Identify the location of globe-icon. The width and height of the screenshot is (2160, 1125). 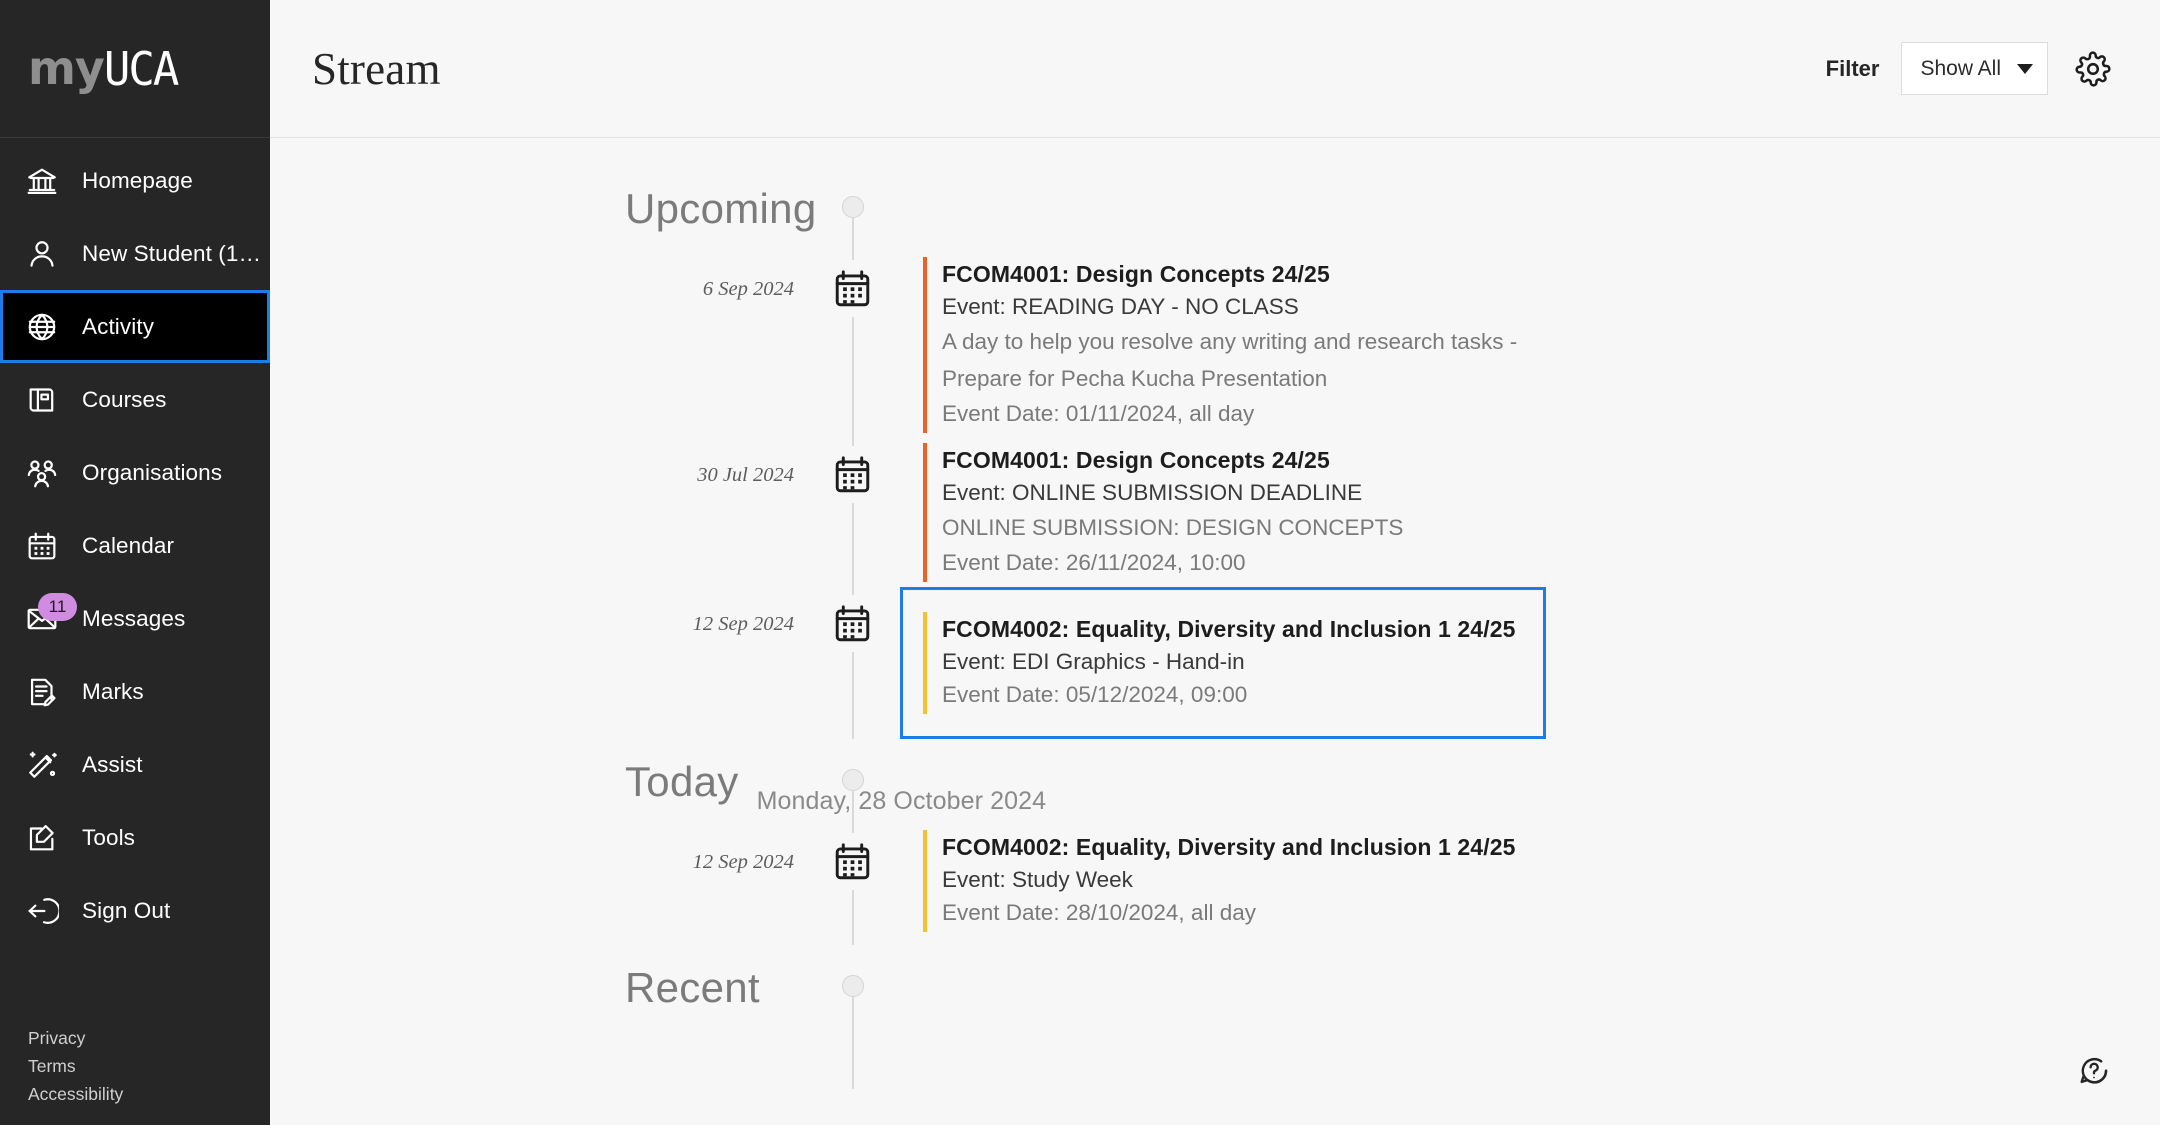
(42, 327).